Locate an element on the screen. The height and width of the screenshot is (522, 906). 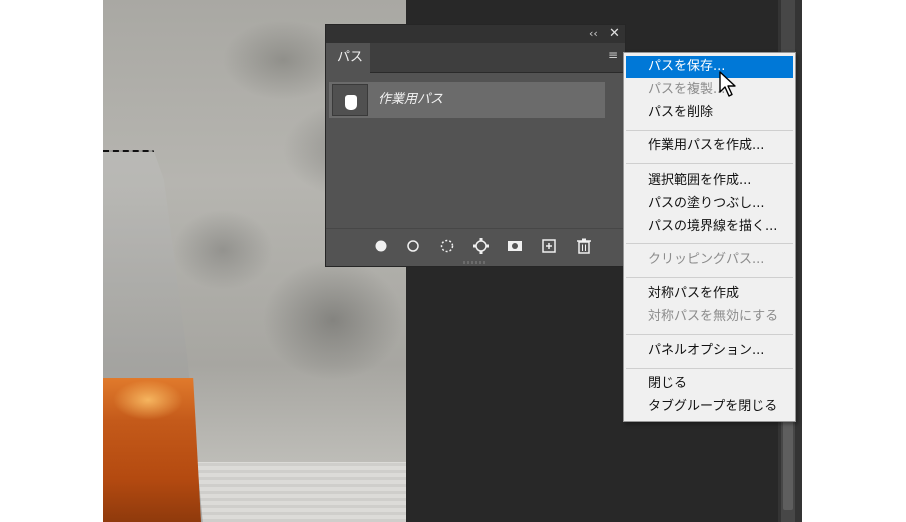
make-work-path-icon is located at coordinates (481, 246).